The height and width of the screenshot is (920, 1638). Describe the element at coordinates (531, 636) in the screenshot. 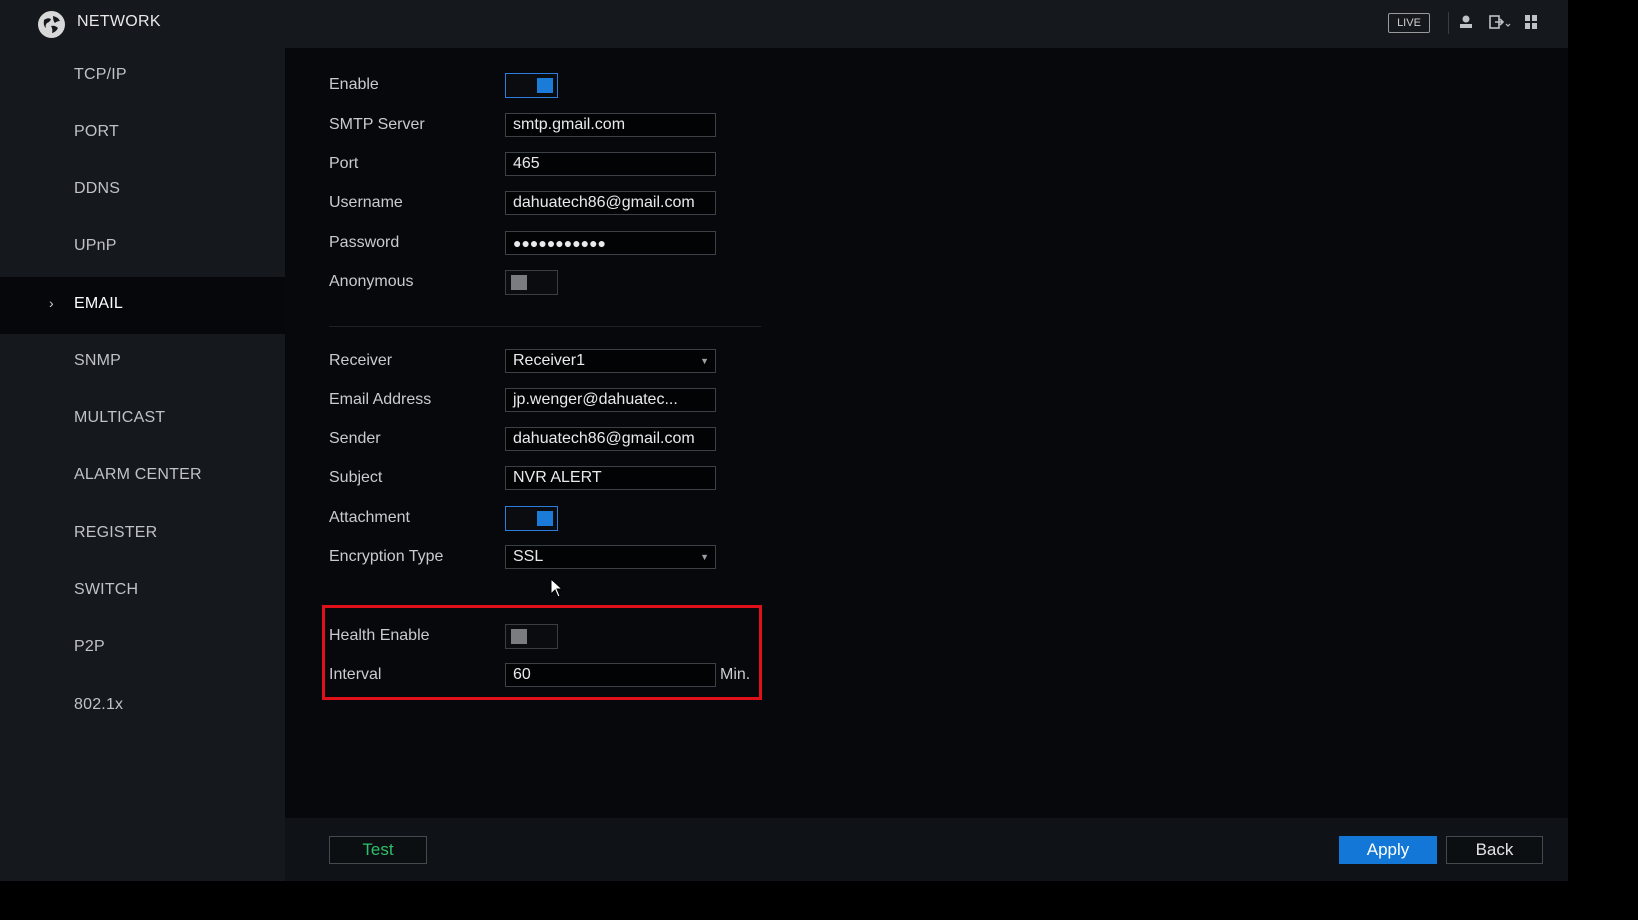

I see `health-enable-toggle` at that location.